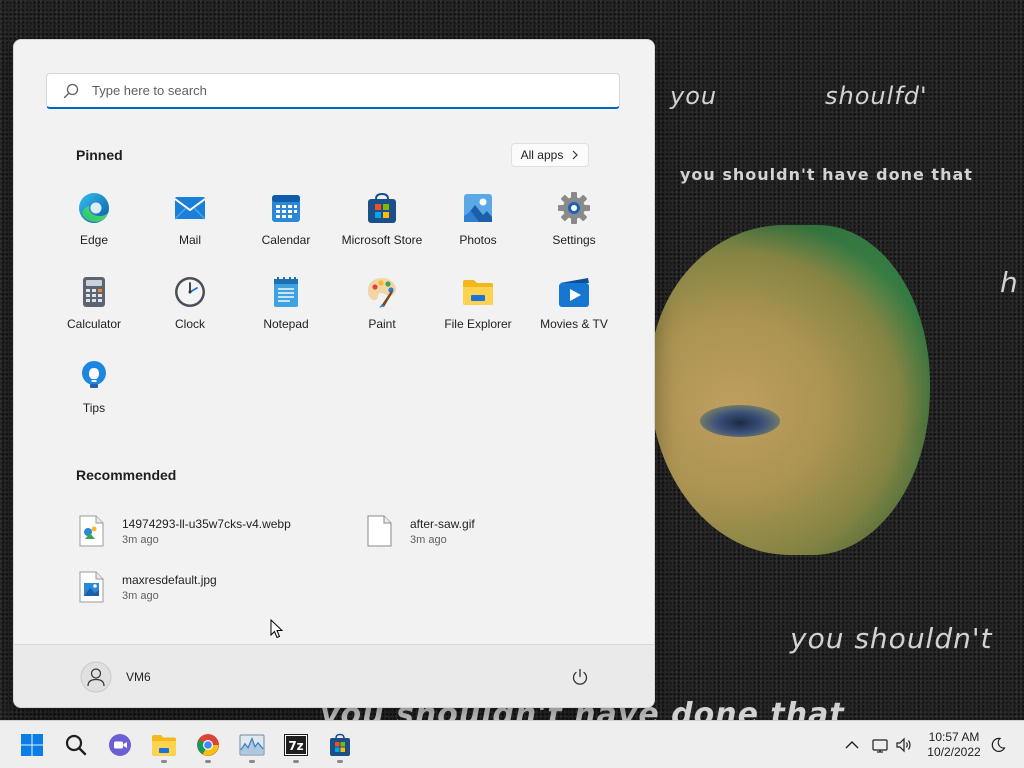  What do you see at coordinates (138, 677) in the screenshot?
I see `user-name: VM6` at bounding box center [138, 677].